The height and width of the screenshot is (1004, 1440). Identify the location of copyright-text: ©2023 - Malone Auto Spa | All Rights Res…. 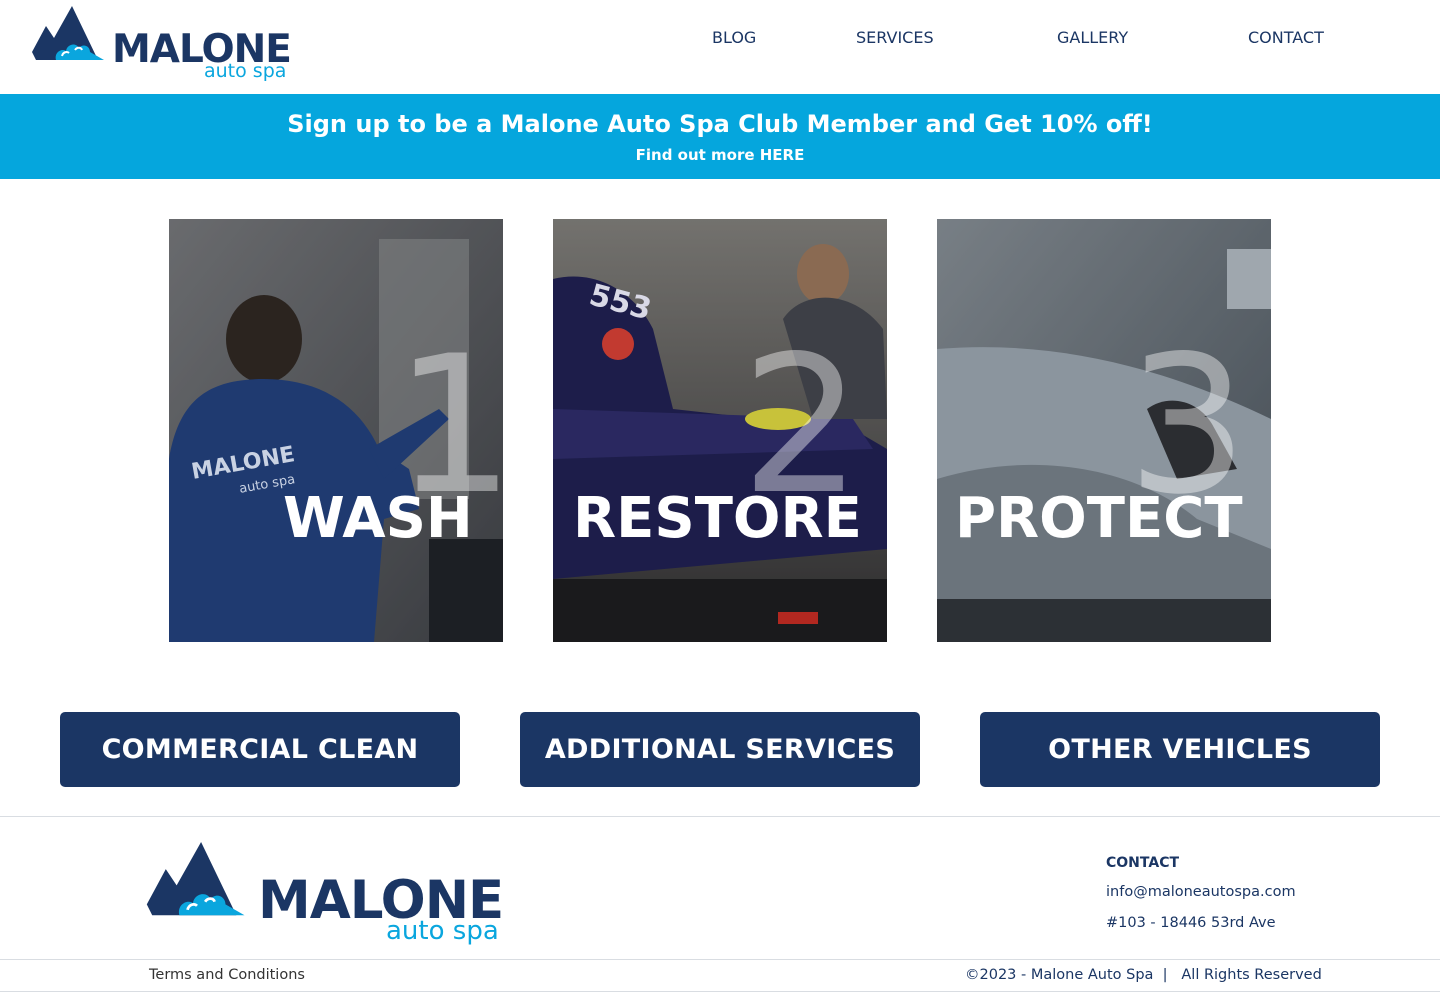
(1143, 975).